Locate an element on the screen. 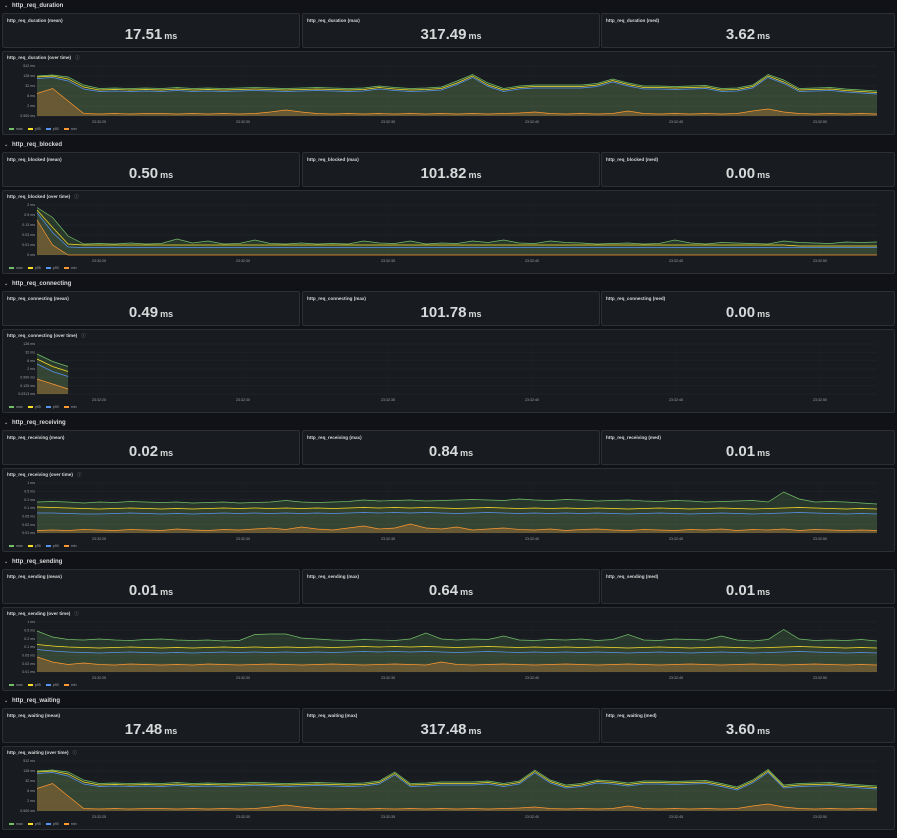  stat-panel: http_req_sending (max) 0.64 ms is located at coordinates (451, 586).